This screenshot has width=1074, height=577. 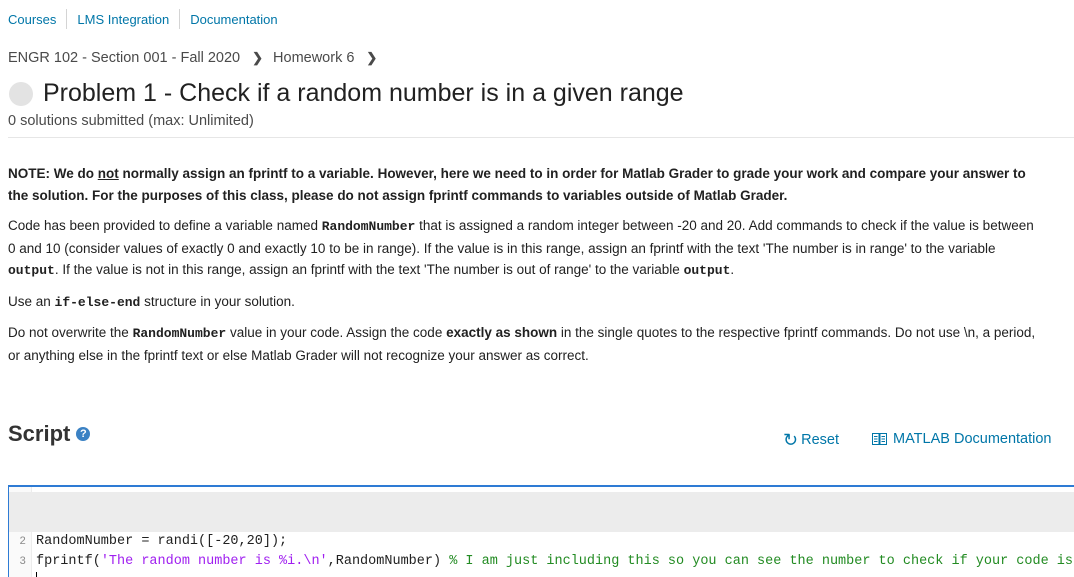 What do you see at coordinates (879, 439) in the screenshot?
I see `book-icon` at bounding box center [879, 439].